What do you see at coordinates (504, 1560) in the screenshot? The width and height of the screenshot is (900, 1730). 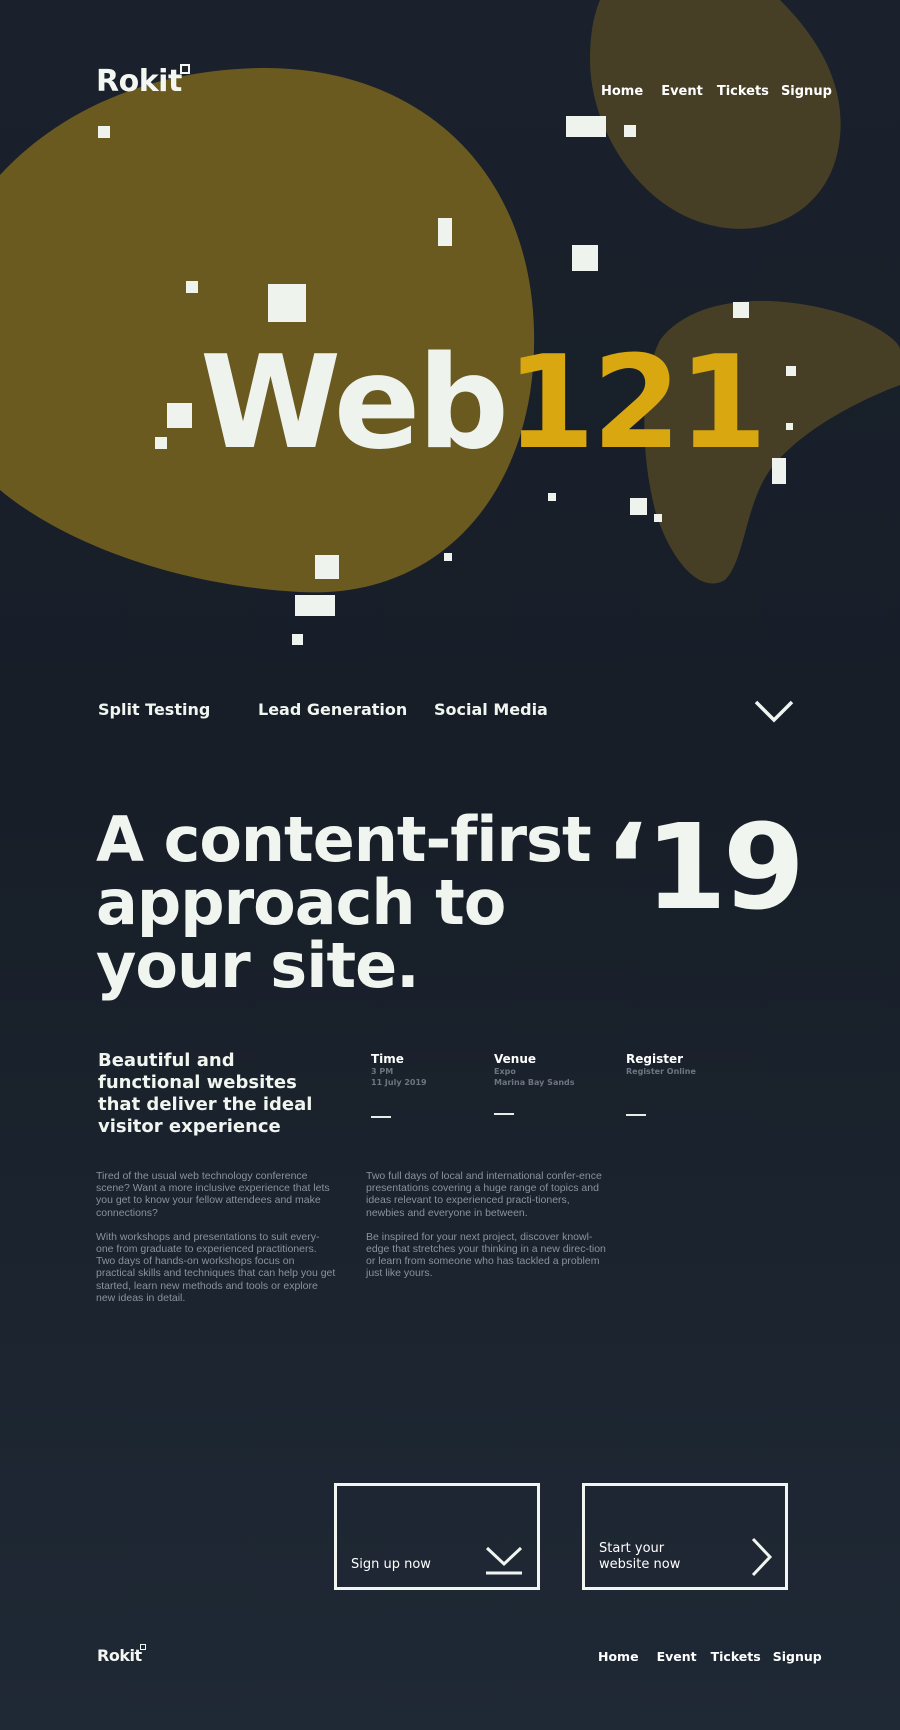 I see `download-chevron-icon` at bounding box center [504, 1560].